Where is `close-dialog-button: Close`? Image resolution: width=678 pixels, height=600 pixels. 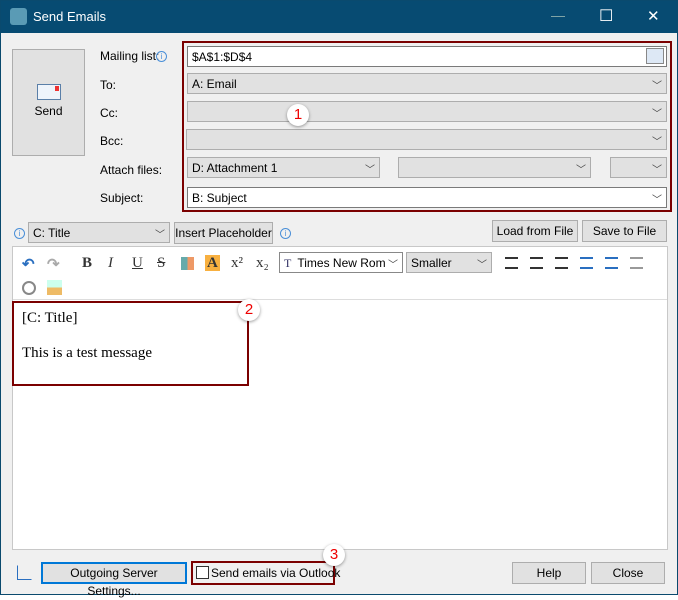 close-dialog-button: Close is located at coordinates (628, 573).